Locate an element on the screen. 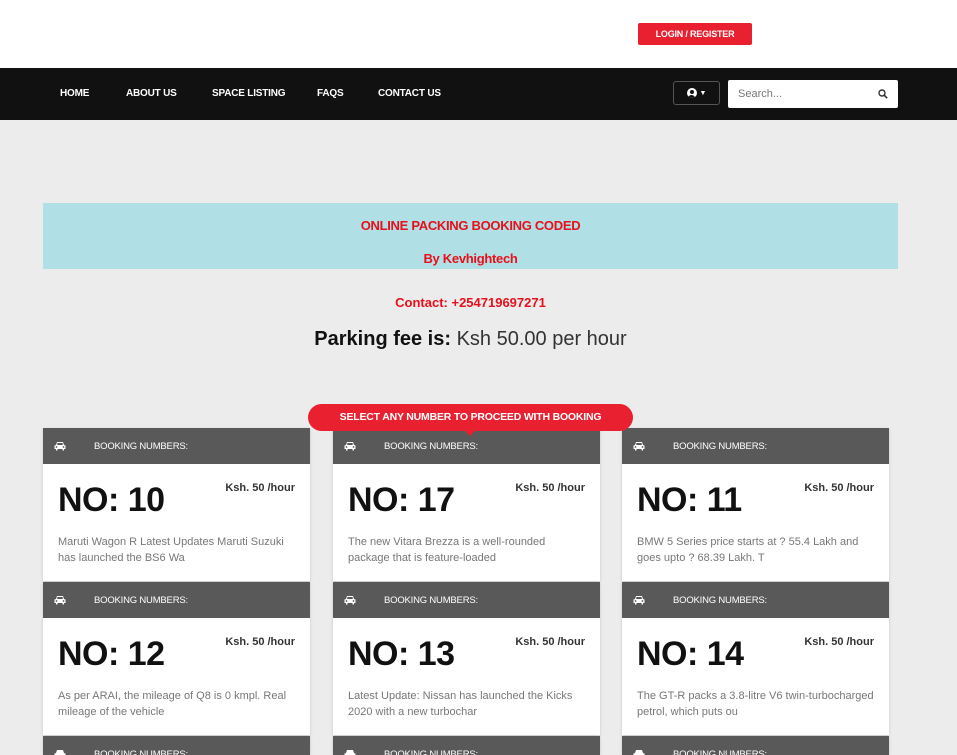 This screenshot has height=755, width=957. nav-space-listing: SPACE LISTING is located at coordinates (249, 93).